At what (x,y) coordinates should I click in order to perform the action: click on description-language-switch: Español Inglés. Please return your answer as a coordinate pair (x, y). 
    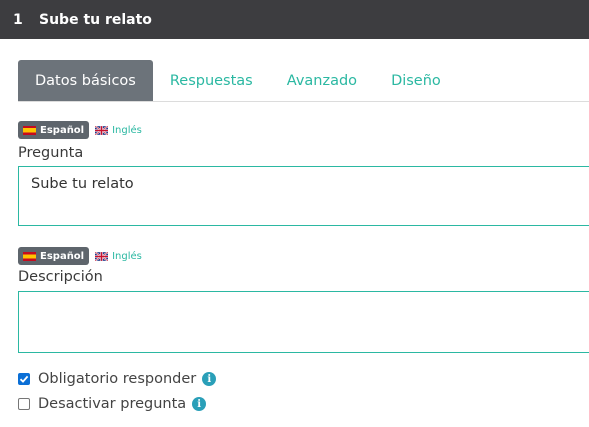
    Looking at the image, I should click on (80, 256).